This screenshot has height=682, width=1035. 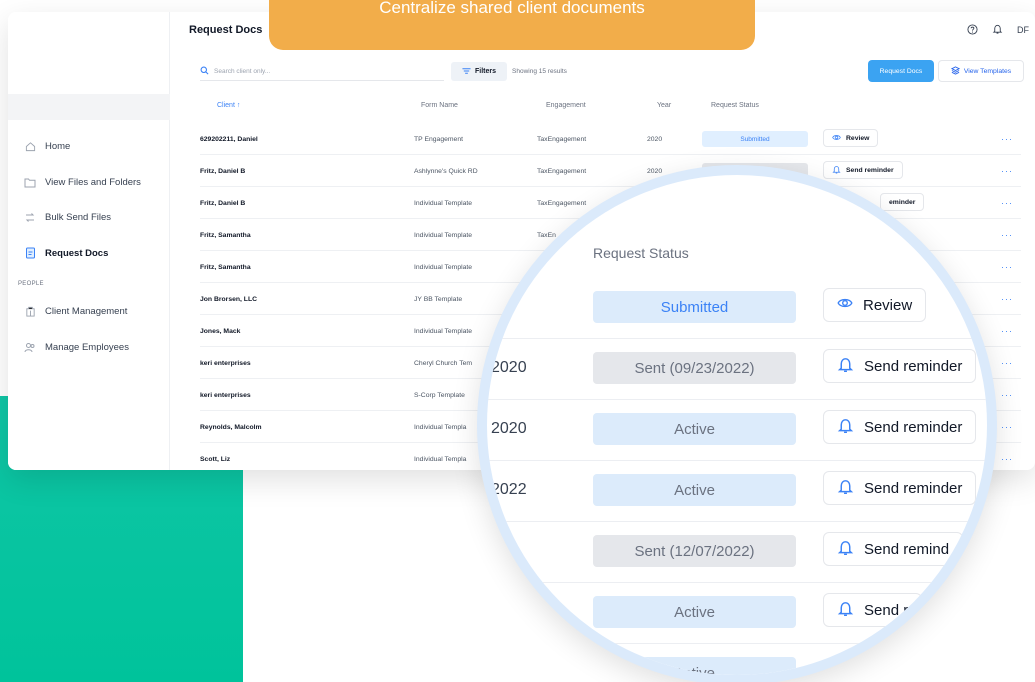 I want to click on sidebar-item-label: Manage Employees, so click(x=87, y=347).